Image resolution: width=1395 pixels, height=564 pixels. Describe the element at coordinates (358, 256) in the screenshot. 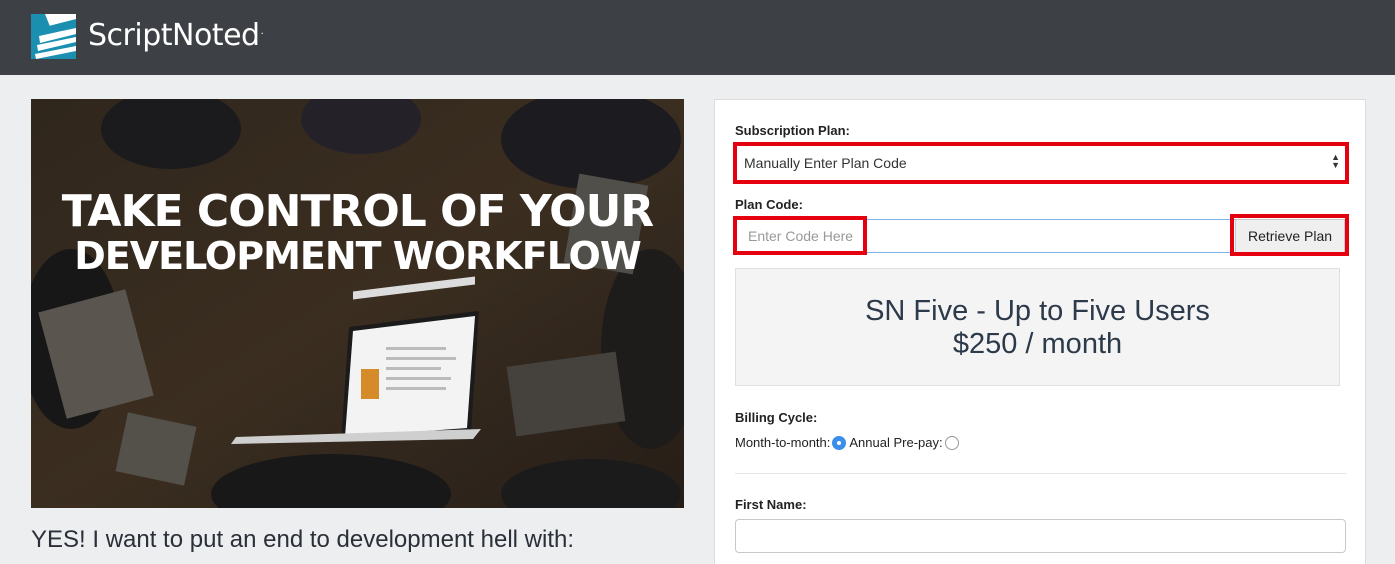

I see `hero-headline-line2: DEVELOPMENT WORKFLOW` at that location.